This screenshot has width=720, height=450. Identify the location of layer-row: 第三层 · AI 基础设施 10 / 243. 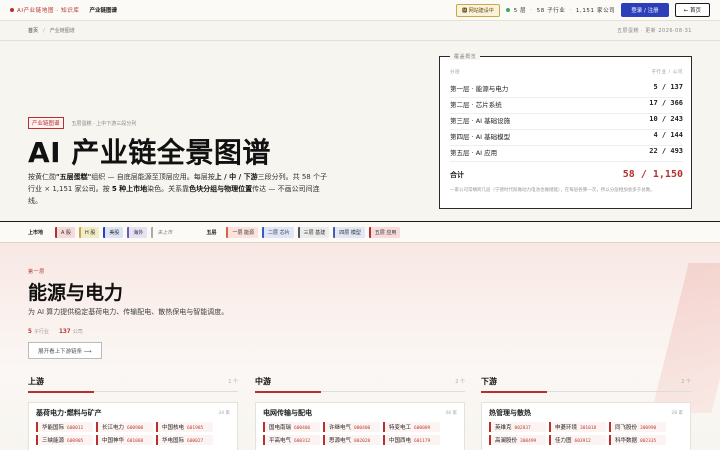
(566, 122).